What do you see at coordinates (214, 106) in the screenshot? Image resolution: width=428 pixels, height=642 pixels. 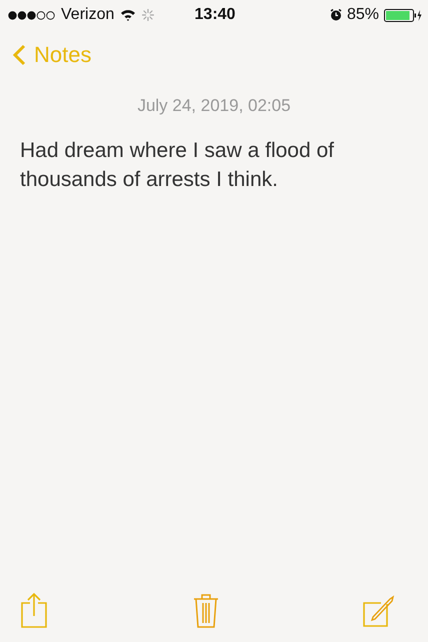 I see `note-date: July 24, 2019, 02:05` at bounding box center [214, 106].